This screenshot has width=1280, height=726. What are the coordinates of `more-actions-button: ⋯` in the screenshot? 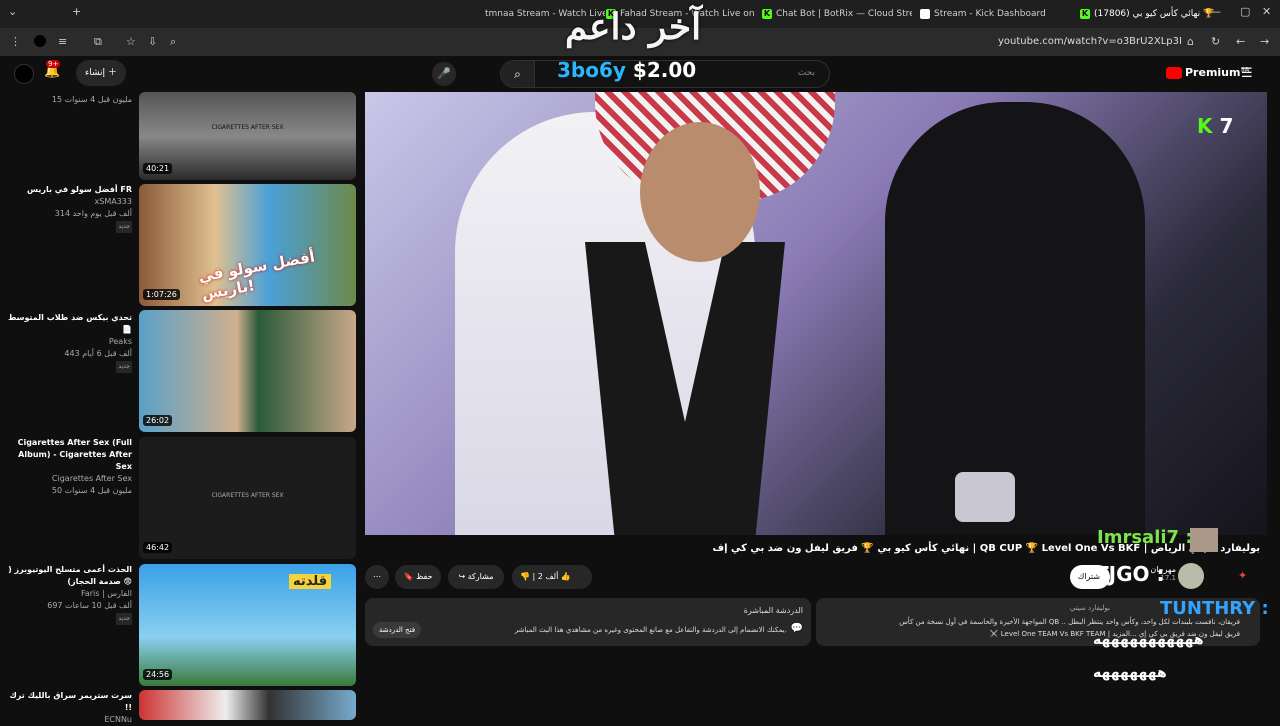 It's located at (377, 577).